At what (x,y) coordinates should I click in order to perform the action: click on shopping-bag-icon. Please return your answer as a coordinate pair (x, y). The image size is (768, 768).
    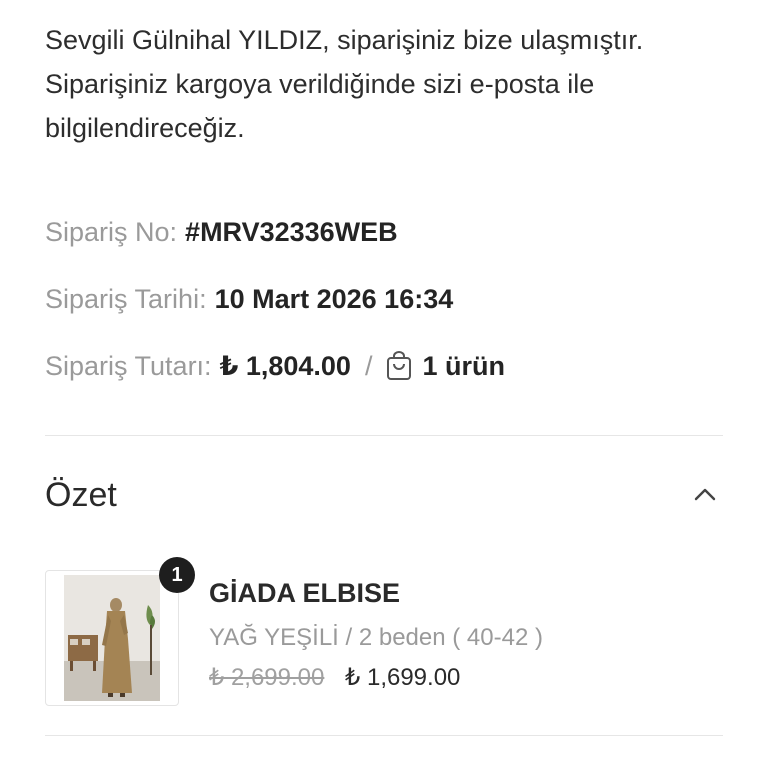
    Looking at the image, I should click on (399, 365).